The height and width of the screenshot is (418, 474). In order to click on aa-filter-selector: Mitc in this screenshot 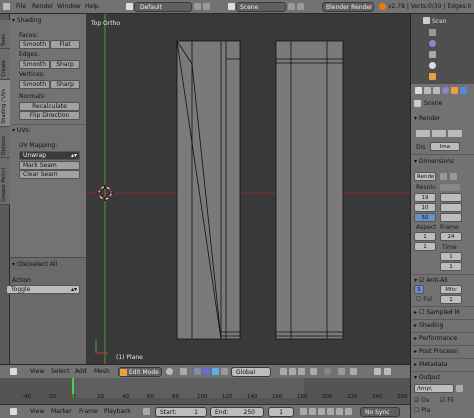, I will do `click(451, 289)`.